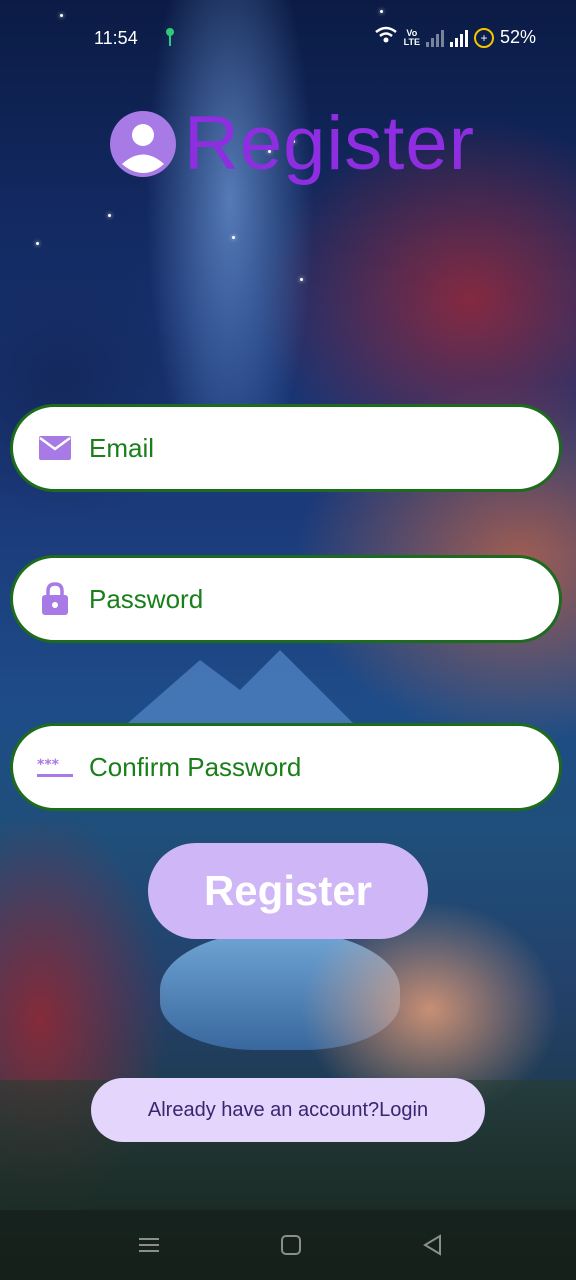  Describe the element at coordinates (517, 37) in the screenshot. I see `battery-percent: 52%` at that location.